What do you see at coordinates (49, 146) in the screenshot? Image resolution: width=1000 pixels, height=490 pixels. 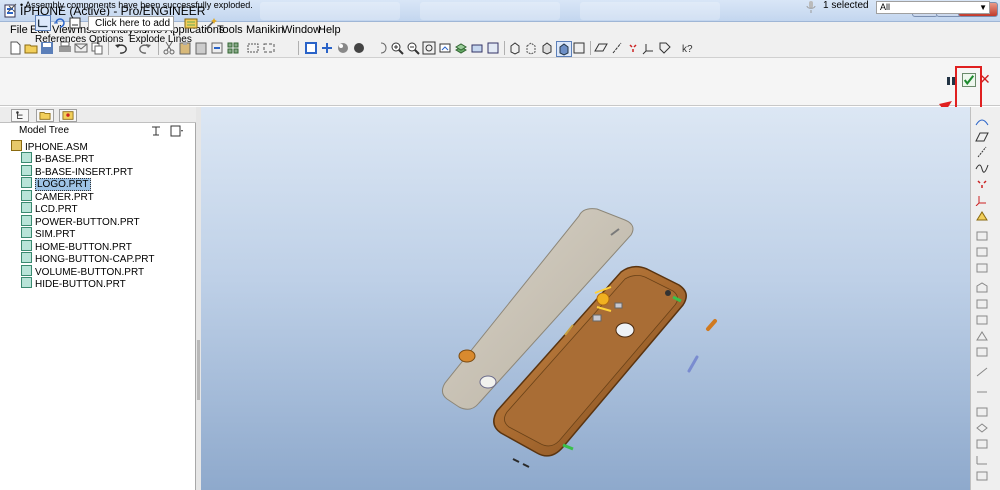 I see `tree-root-assembly: IPHONE.ASM` at bounding box center [49, 146].